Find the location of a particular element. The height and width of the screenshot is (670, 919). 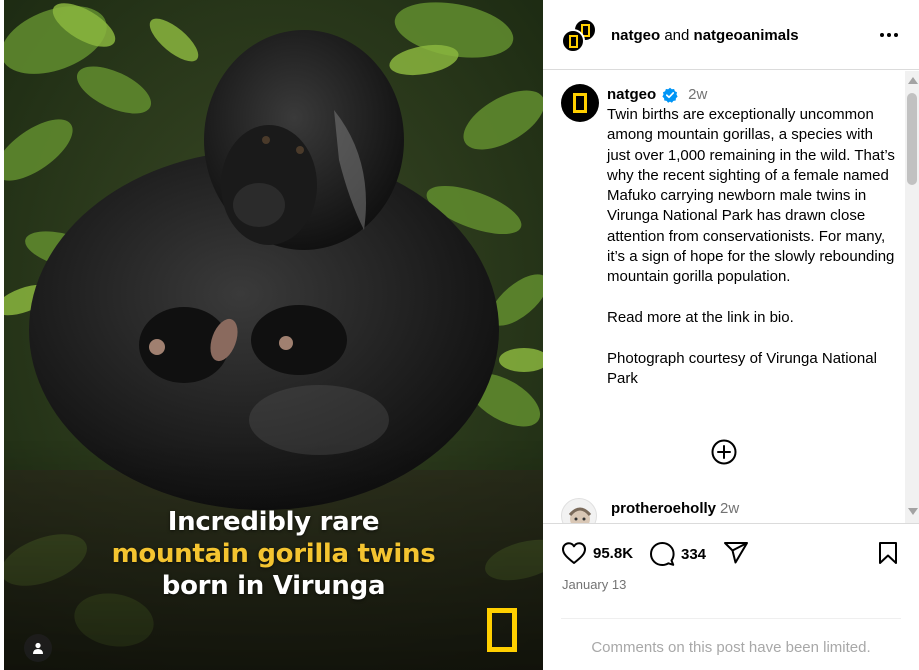

like-button: 95.8K is located at coordinates (597, 553).